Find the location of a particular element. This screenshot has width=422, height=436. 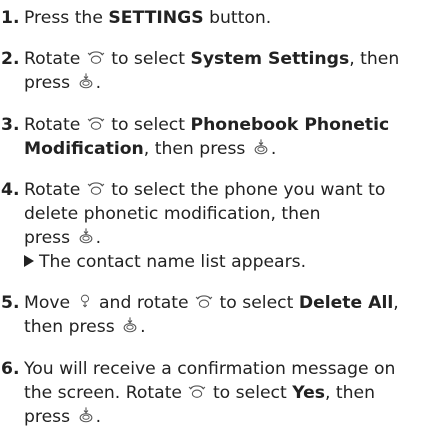

step-text-part: then press is located at coordinates (69, 327).